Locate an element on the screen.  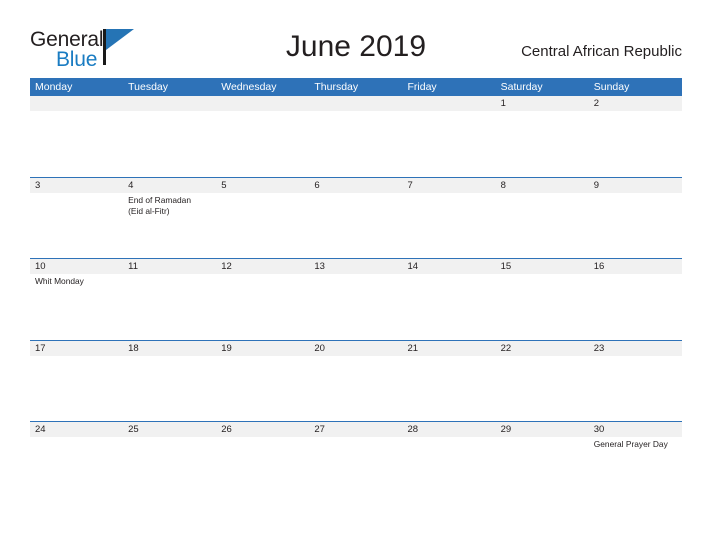
day-cell-events-10: Whit Monday is located at coordinates (76, 306).